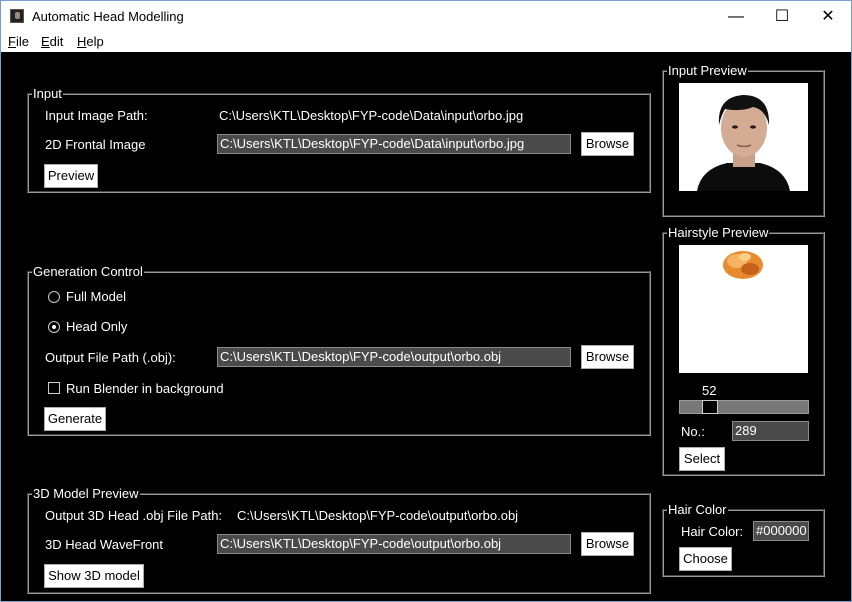 The image size is (852, 602). I want to click on run-blender-label: Run Blender in background, so click(145, 388).